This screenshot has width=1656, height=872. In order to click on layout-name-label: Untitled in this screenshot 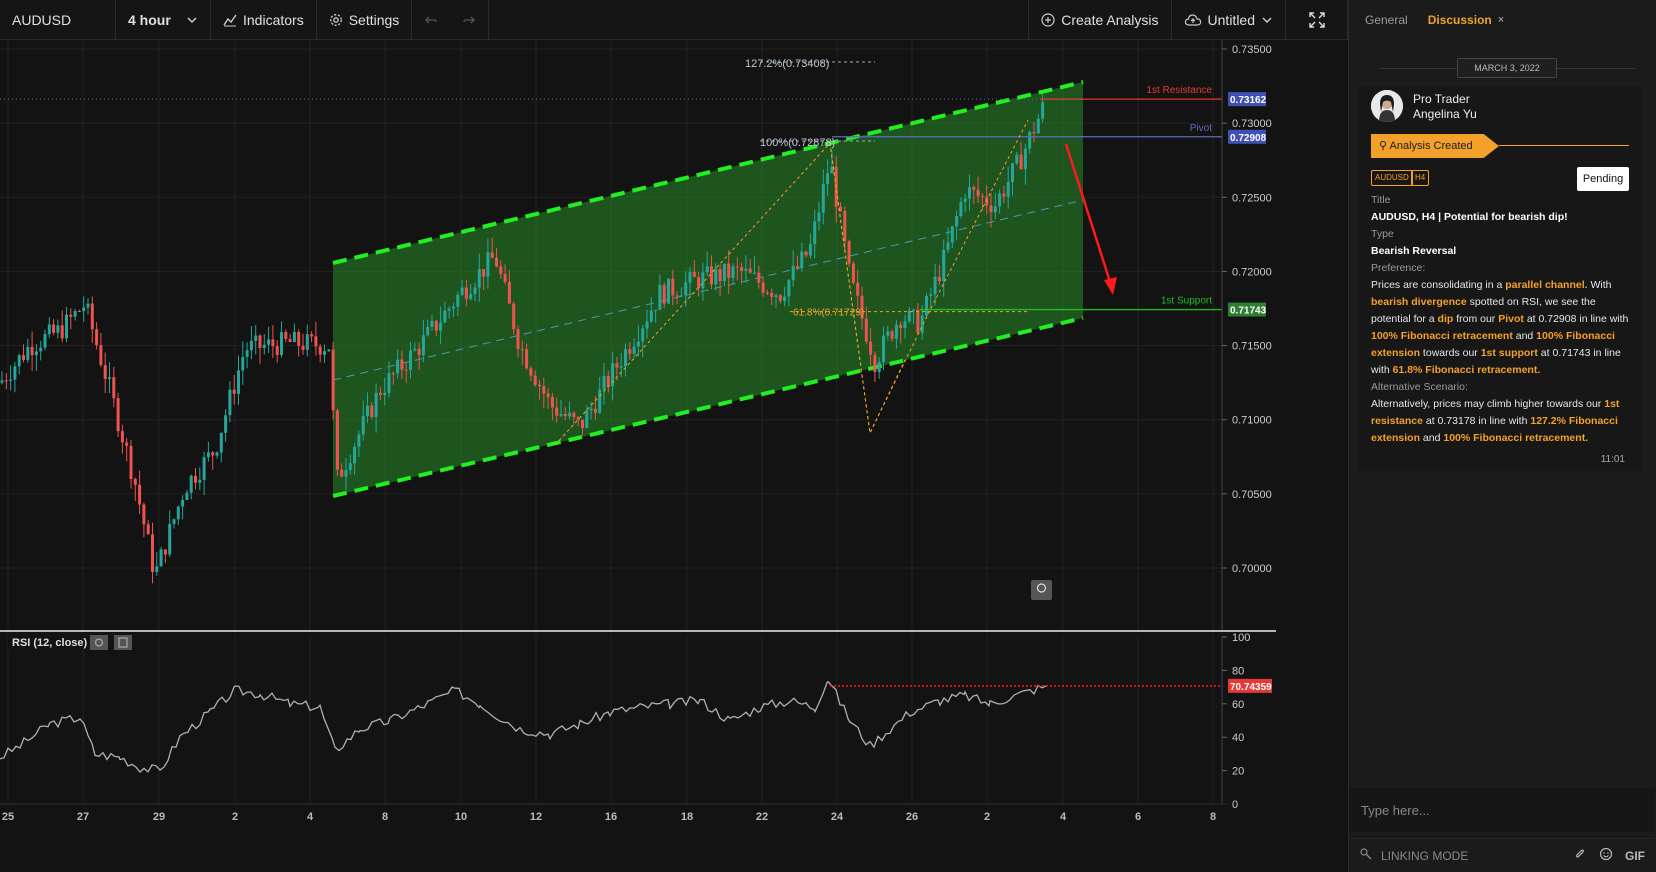, I will do `click(1231, 19)`.